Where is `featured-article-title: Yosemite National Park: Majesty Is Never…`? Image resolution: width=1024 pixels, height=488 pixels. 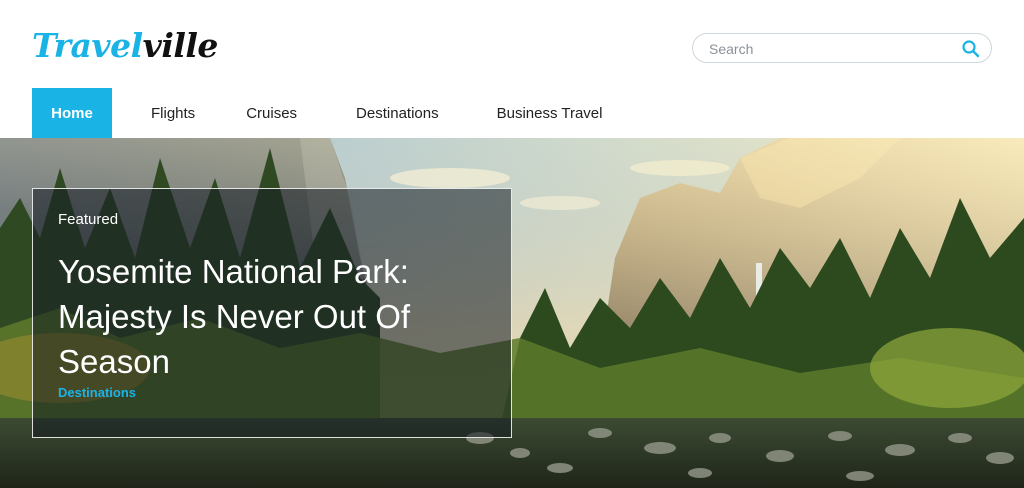 featured-article-title: Yosemite National Park: Majesty Is Never… is located at coordinates (278, 316).